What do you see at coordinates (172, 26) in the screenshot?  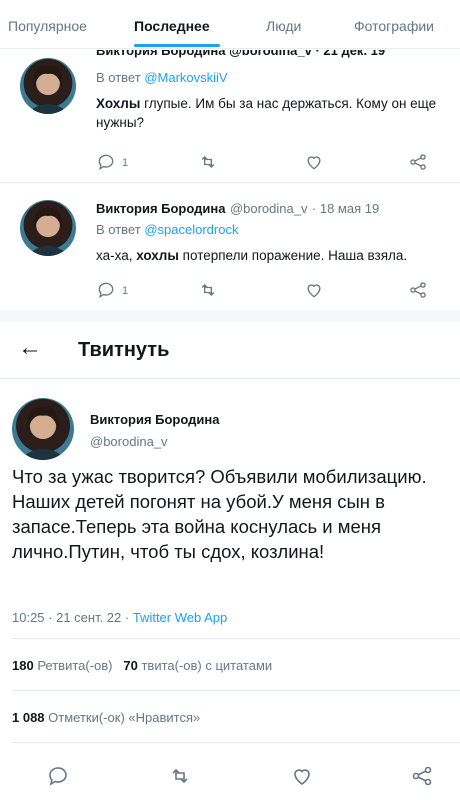 I see `tab-latest: Последнее` at bounding box center [172, 26].